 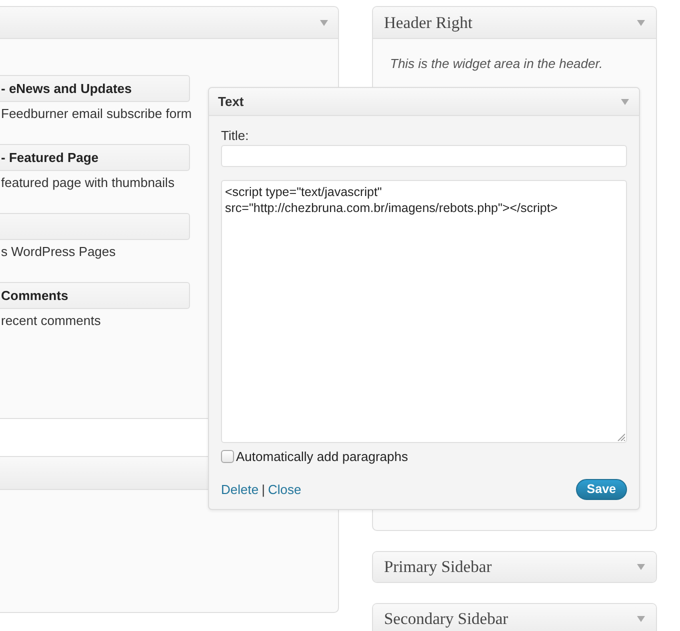 What do you see at coordinates (424, 102) in the screenshot?
I see `panel-header: Text` at bounding box center [424, 102].